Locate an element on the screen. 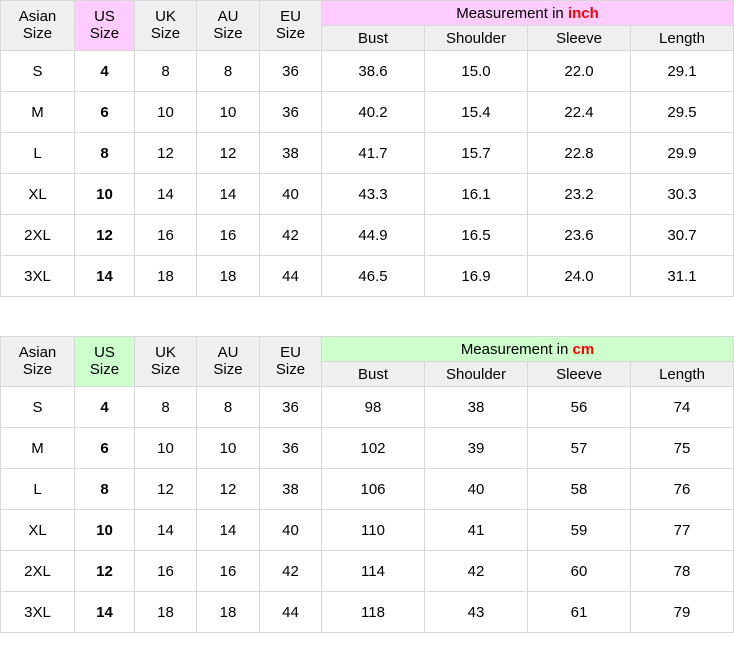 The image size is (734, 653). table-row: XL 10 14 14 40 43.3 16.1 23.2 30.3 is located at coordinates (367, 194).